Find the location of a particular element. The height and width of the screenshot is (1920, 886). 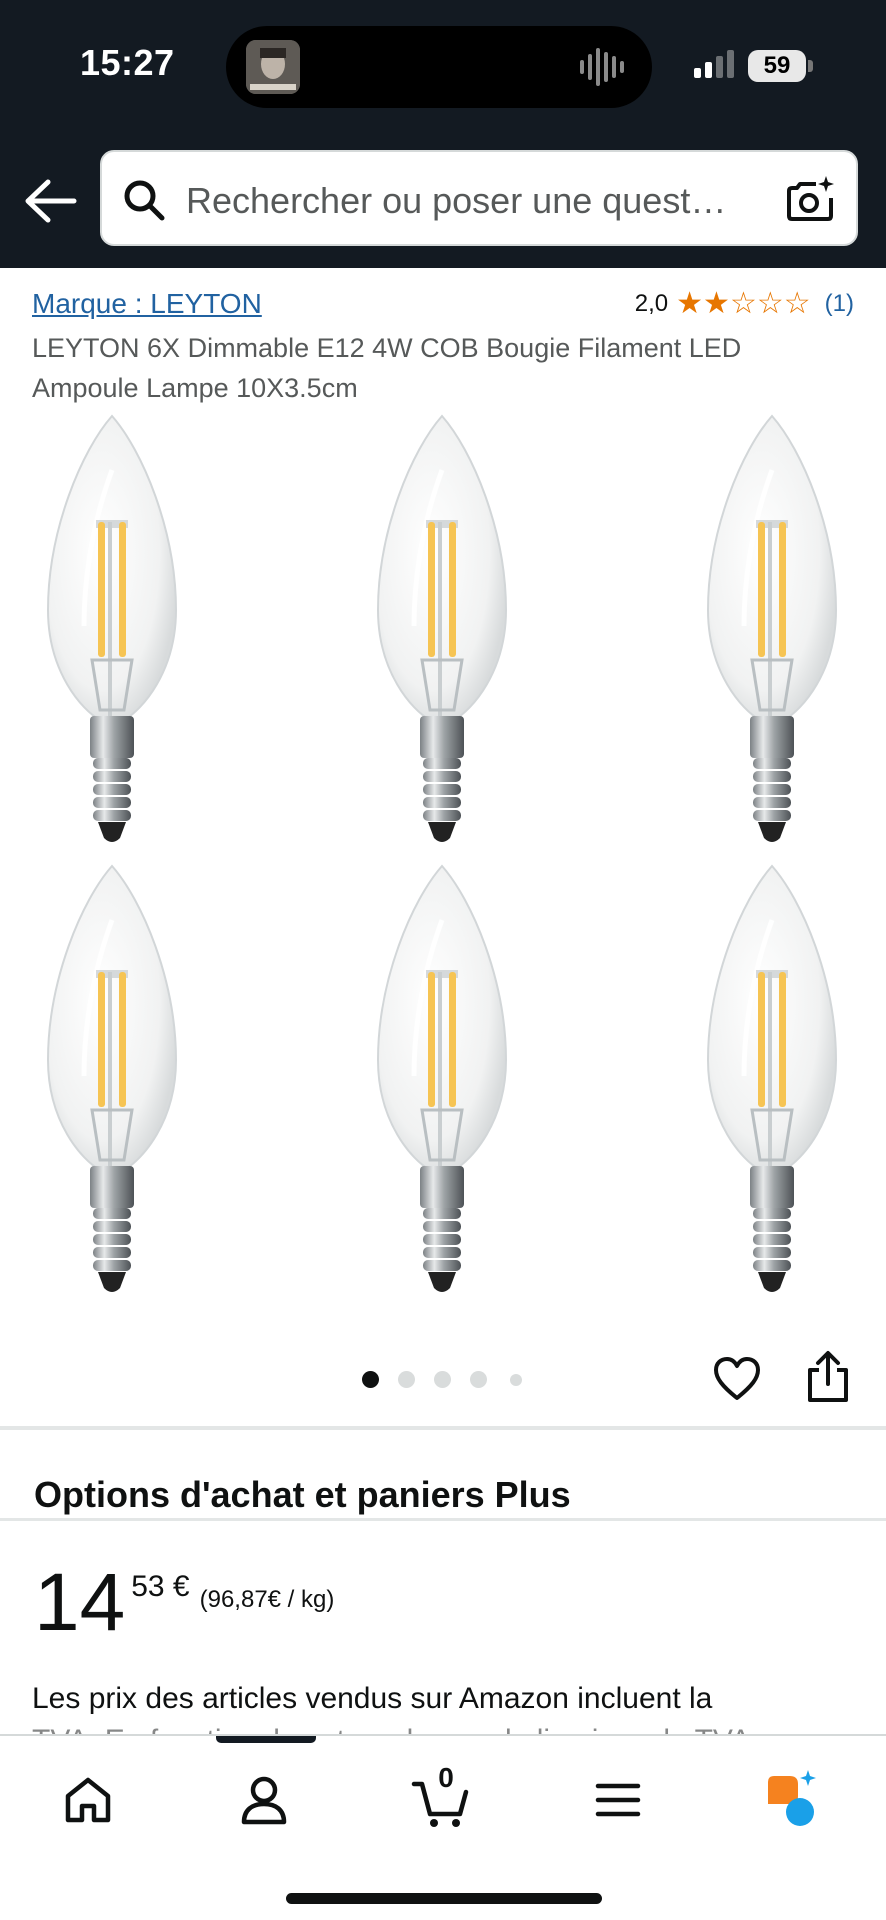

dynamic-island is located at coordinates (439, 67).